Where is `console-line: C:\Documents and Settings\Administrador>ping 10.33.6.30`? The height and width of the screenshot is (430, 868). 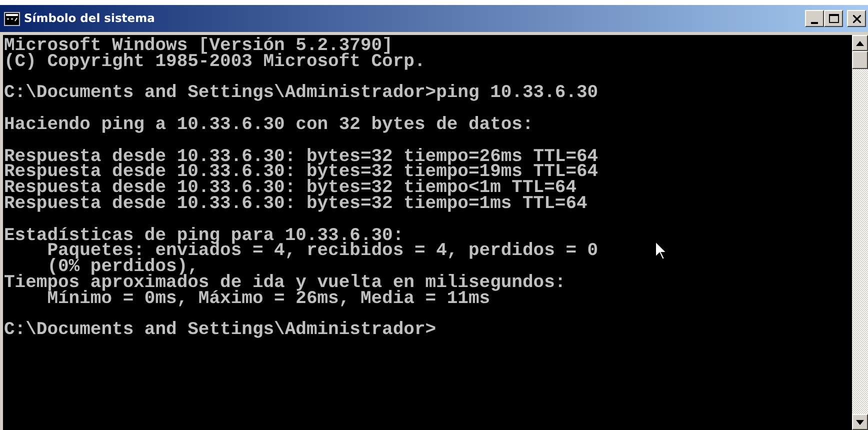
console-line: C:\Documents and Settings\Administrador>ping 10.33.6.30 is located at coordinates (301, 94).